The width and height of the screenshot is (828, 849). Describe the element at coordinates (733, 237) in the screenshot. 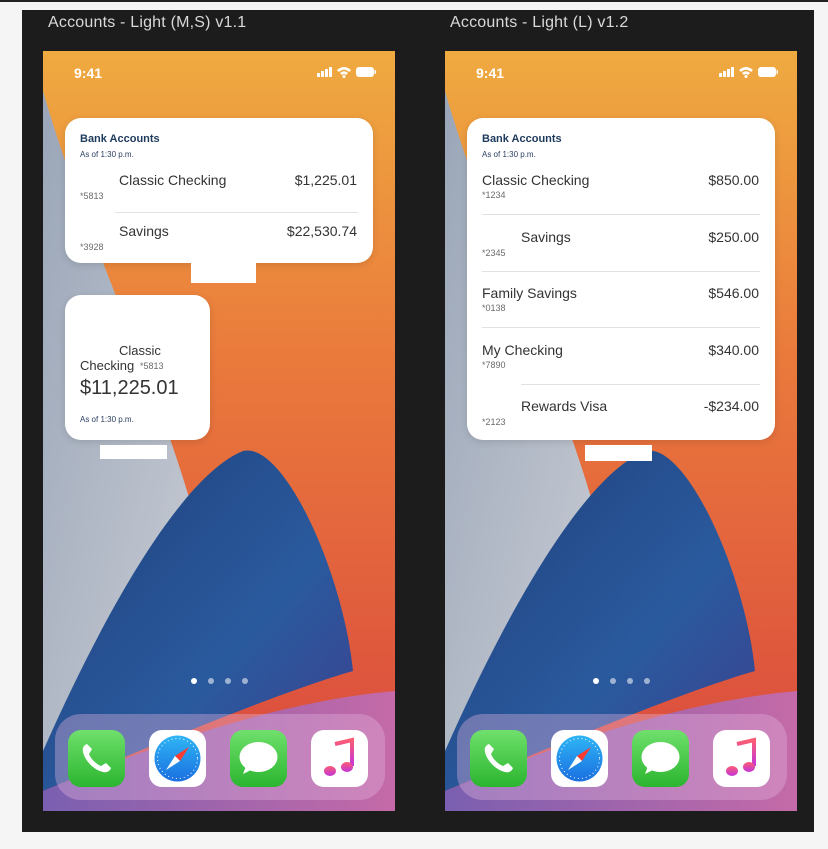

I see `account-amount: $250.00` at that location.